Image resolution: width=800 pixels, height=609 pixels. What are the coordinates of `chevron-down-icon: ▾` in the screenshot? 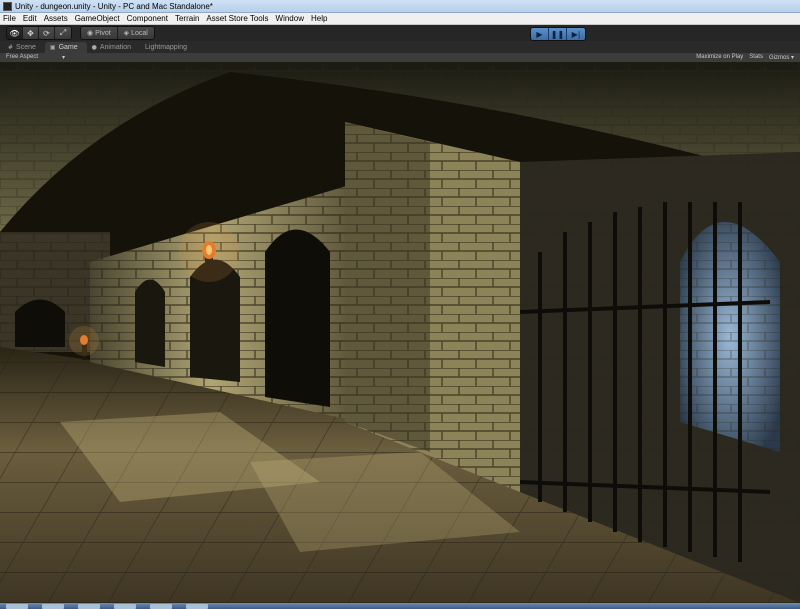 It's located at (64, 58).